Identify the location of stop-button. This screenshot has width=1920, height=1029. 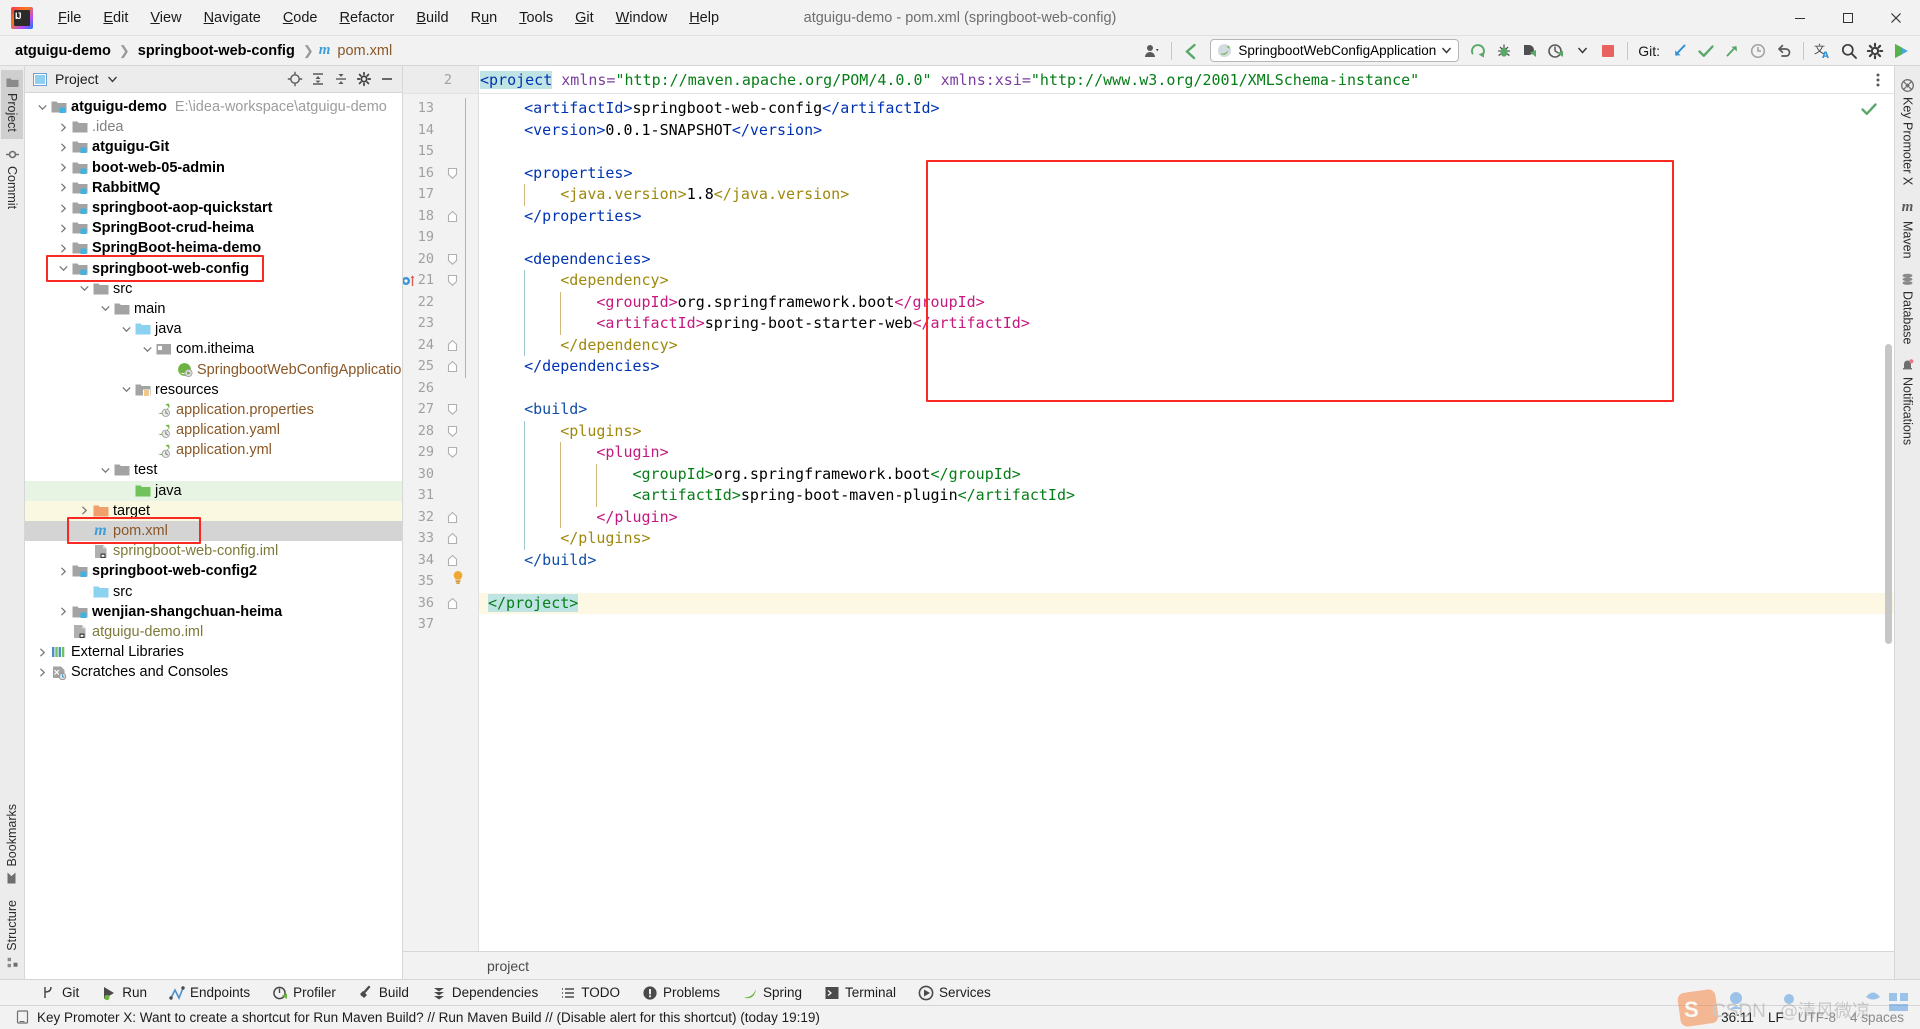
(1608, 51).